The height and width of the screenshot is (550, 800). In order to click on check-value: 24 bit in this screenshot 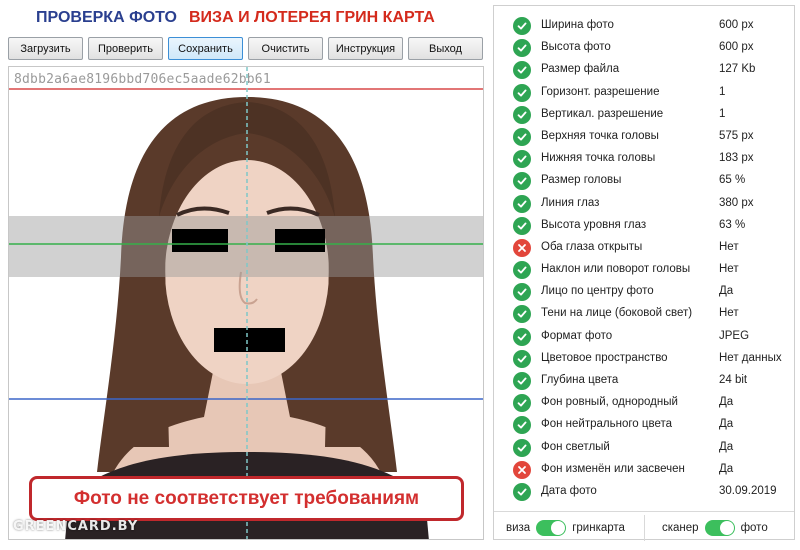, I will do `click(733, 380)`.